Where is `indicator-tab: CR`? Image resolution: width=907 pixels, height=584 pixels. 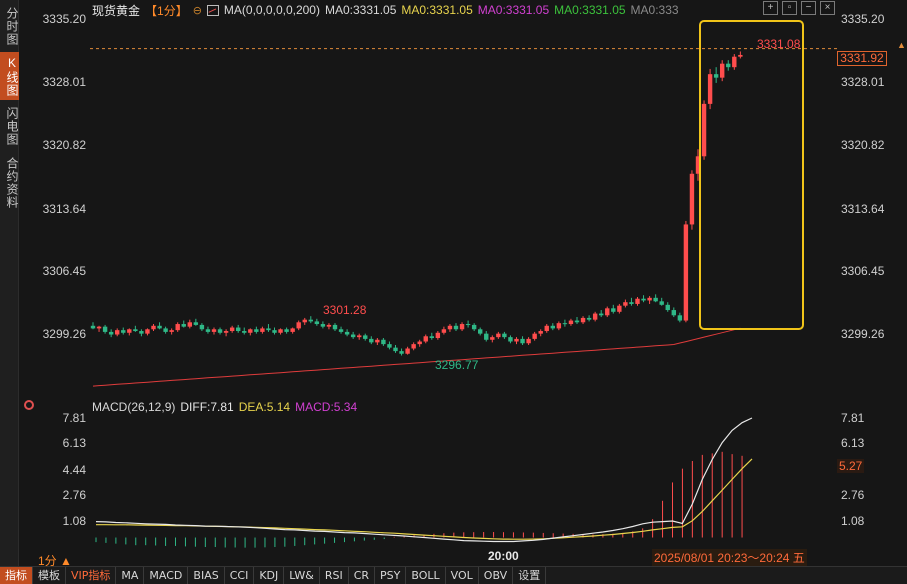
indicator-tab: CR is located at coordinates (362, 575).